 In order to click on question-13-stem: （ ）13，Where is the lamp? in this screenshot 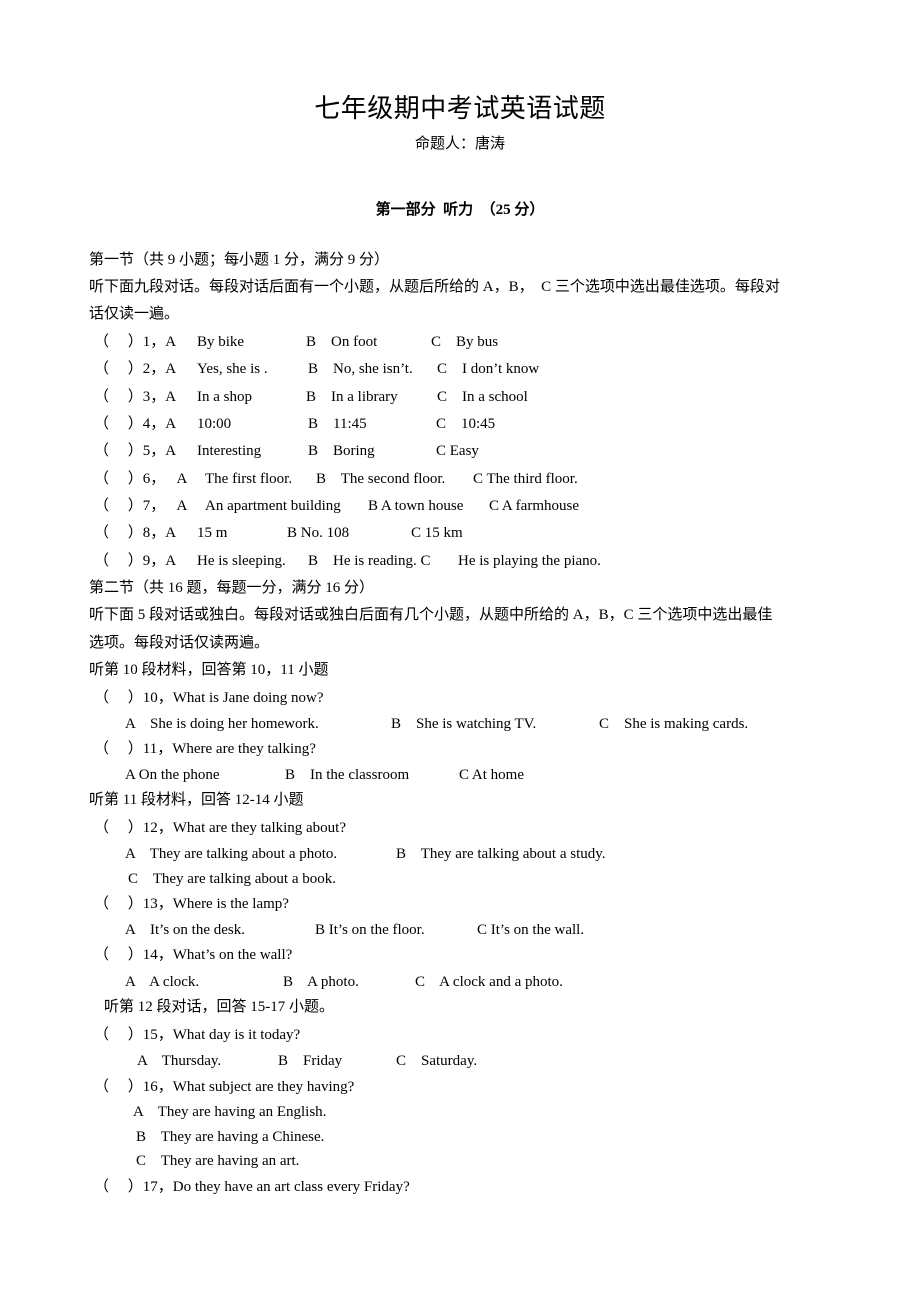, I will do `click(191, 904)`.